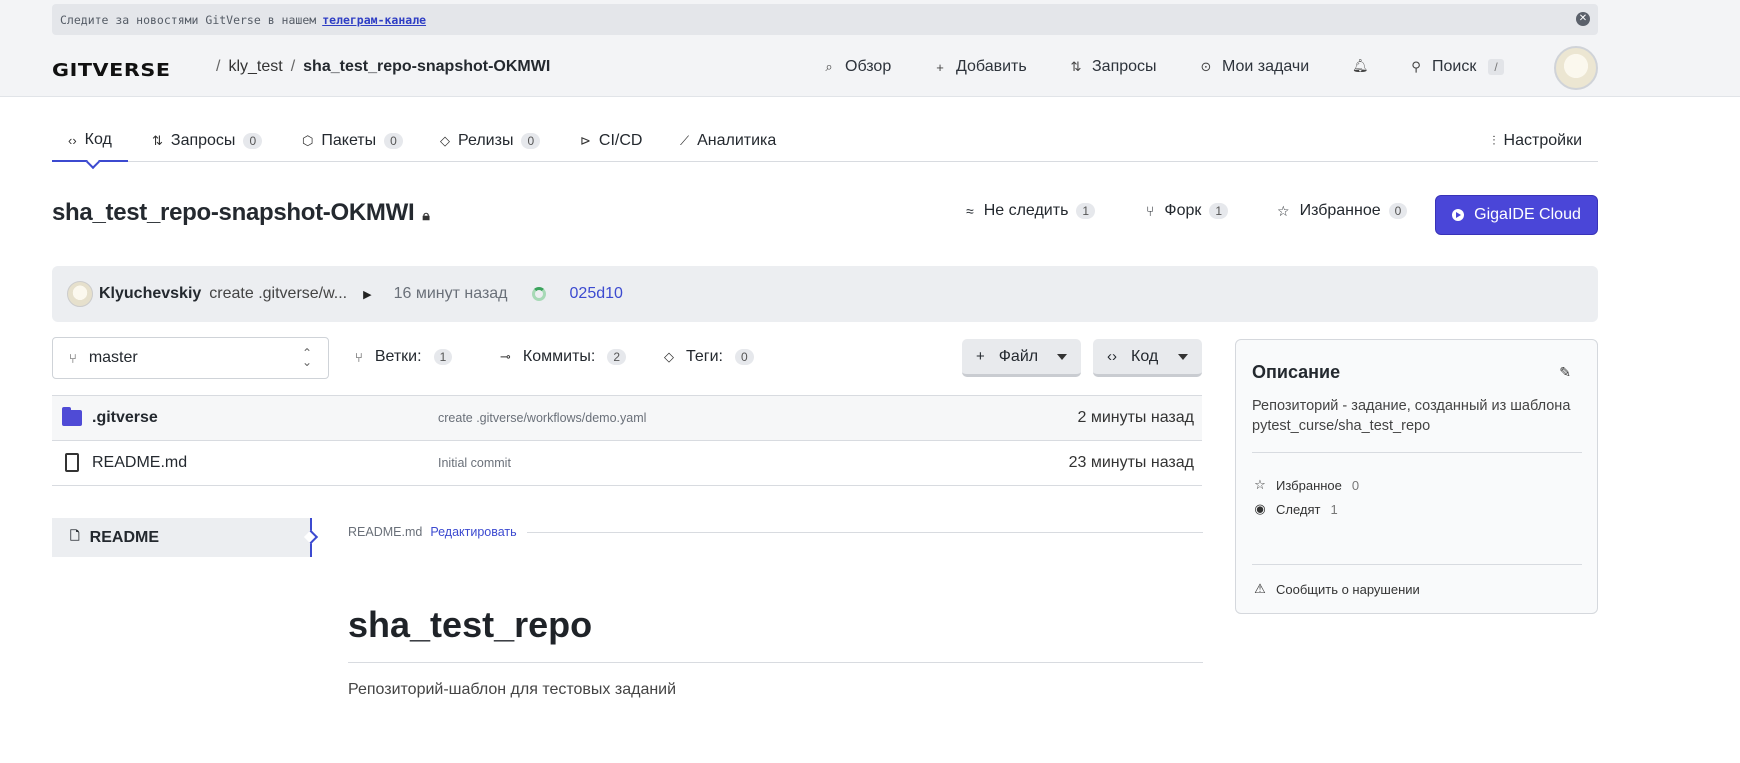  I want to click on tab-analytics: ⟋ Аналитика, so click(728, 141).